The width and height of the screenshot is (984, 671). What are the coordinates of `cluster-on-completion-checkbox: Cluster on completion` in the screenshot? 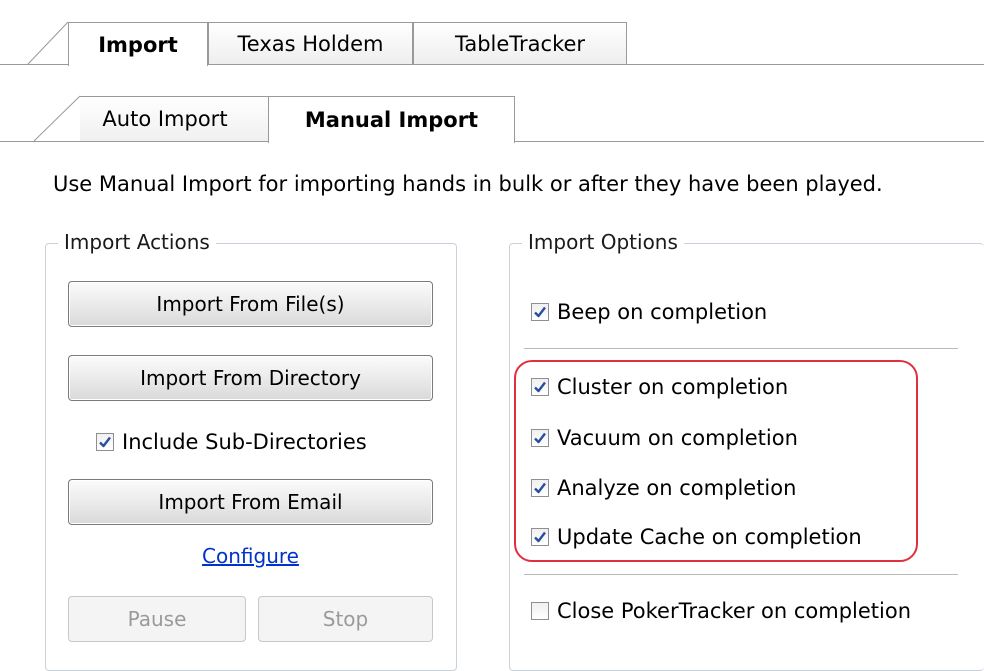 It's located at (659, 387).